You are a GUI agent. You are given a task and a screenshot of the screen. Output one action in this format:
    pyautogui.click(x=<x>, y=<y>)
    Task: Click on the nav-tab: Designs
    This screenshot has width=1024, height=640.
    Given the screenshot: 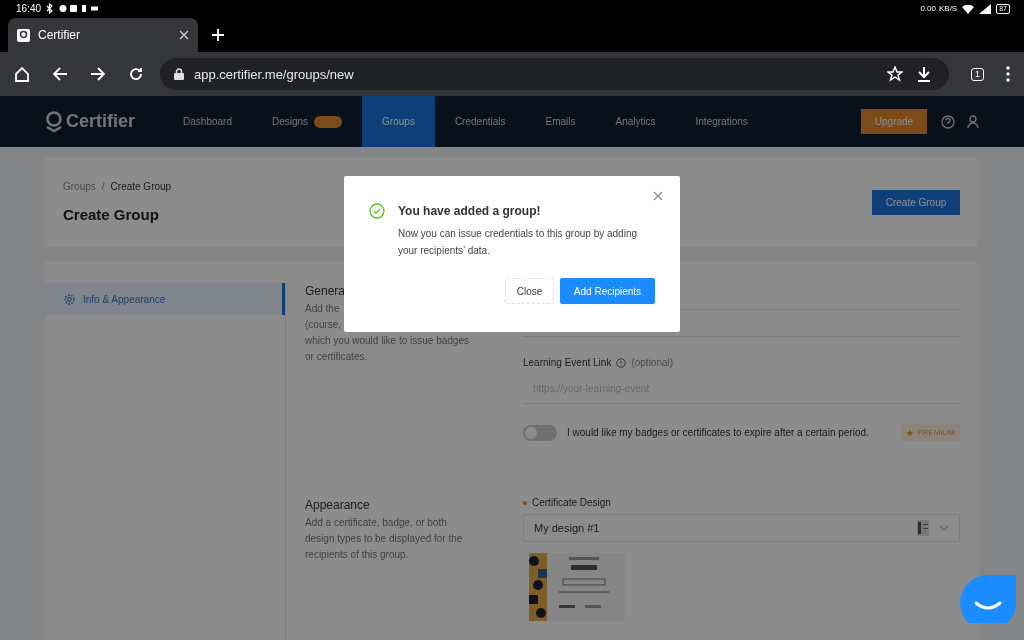 What is the action you would take?
    pyautogui.click(x=307, y=121)
    